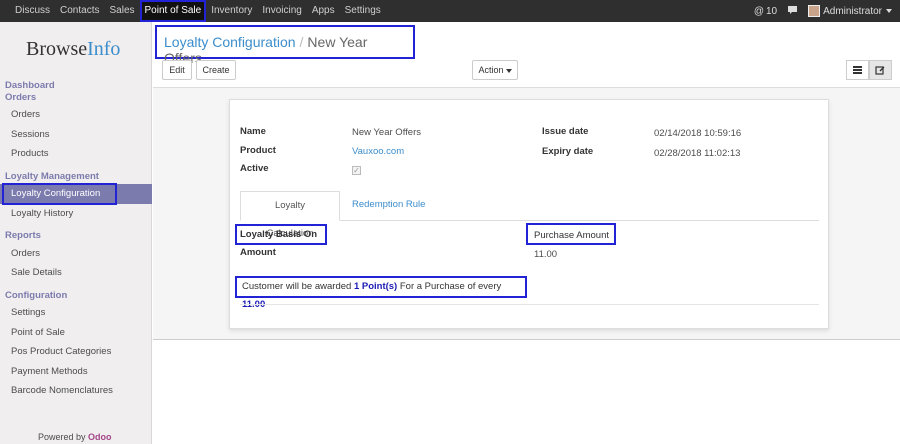 This screenshot has height=444, width=900. What do you see at coordinates (76, 115) in the screenshot?
I see `sidebar-item-orders: Orders` at bounding box center [76, 115].